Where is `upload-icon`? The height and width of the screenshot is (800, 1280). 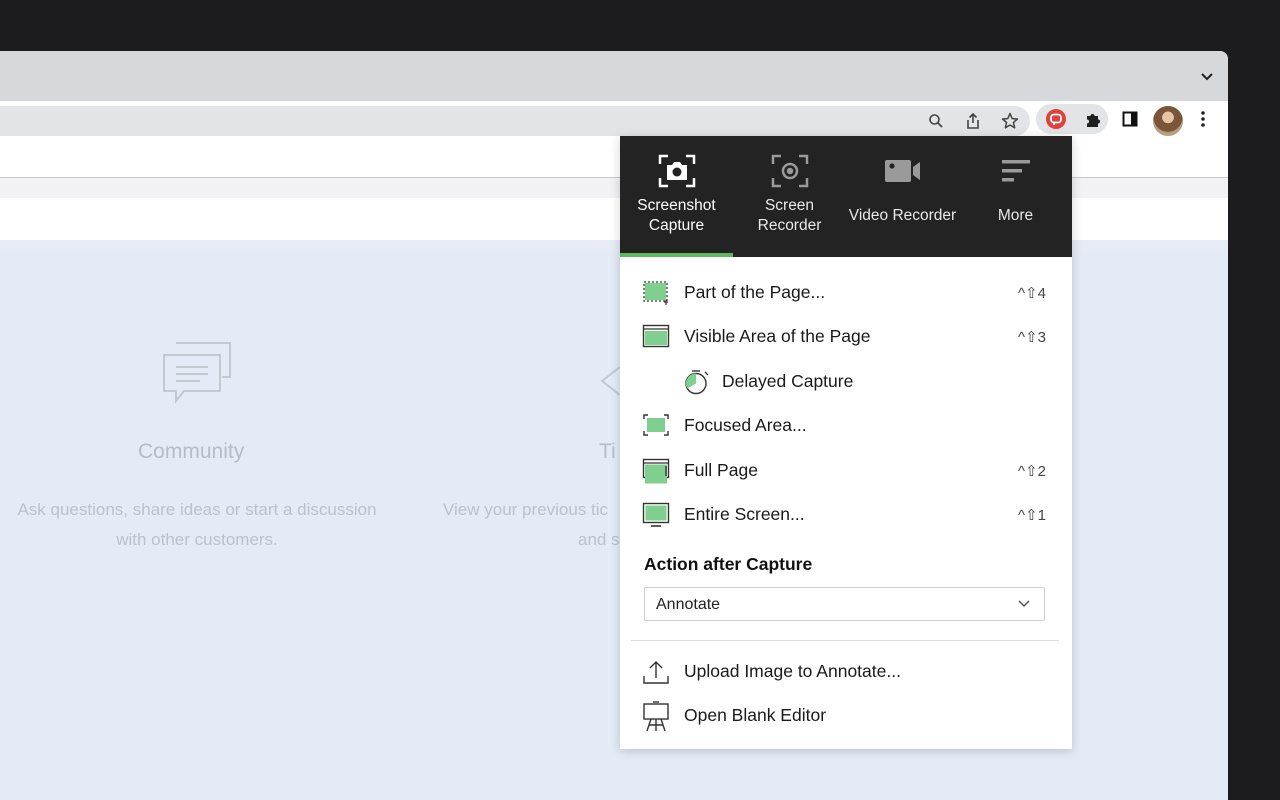 upload-icon is located at coordinates (656, 672).